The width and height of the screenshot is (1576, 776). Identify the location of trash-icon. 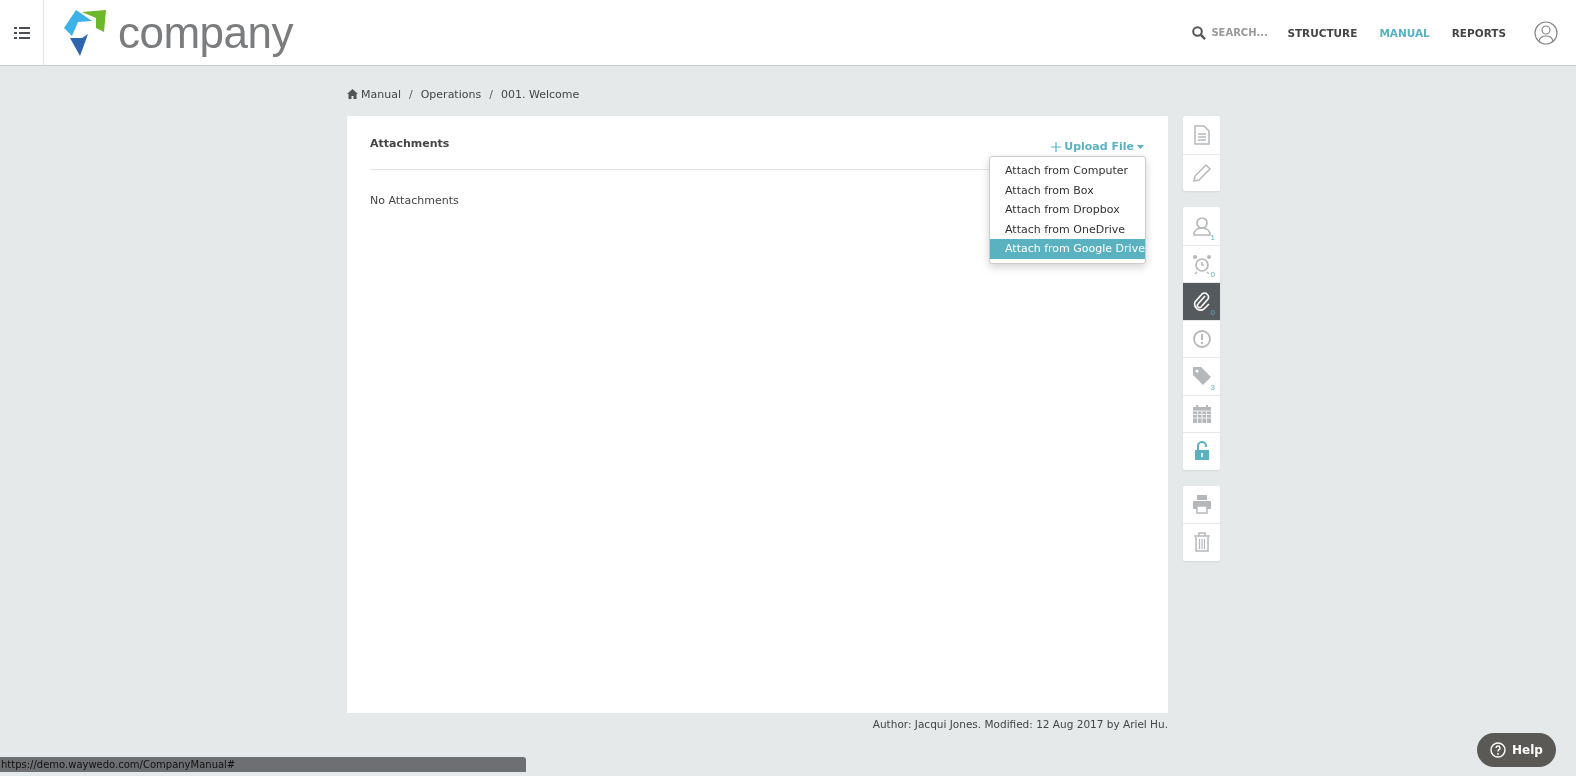
(1201, 542).